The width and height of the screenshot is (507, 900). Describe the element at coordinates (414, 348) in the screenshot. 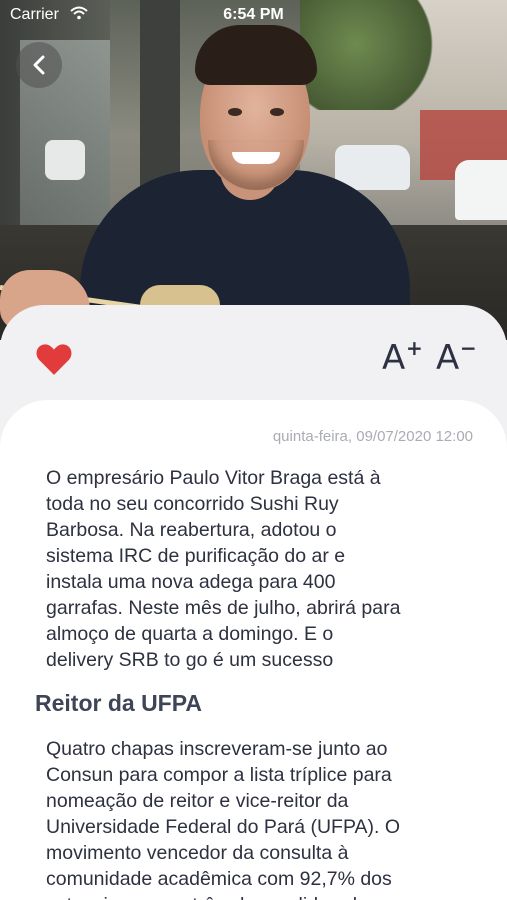

I see `plus-icon: +` at that location.